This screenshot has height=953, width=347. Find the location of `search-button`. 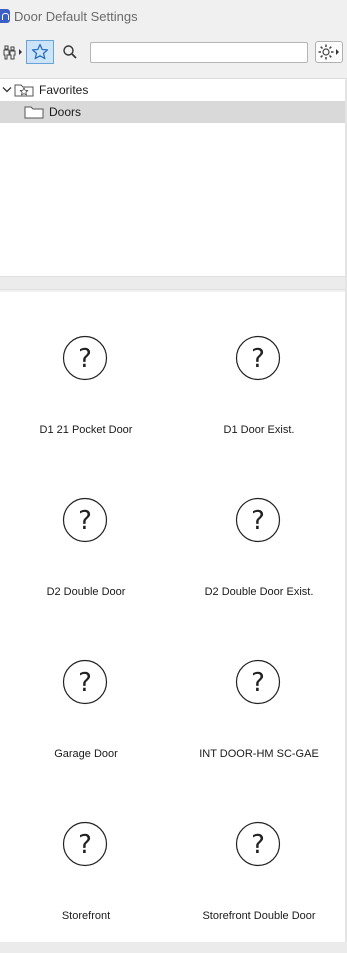

search-button is located at coordinates (70, 52).